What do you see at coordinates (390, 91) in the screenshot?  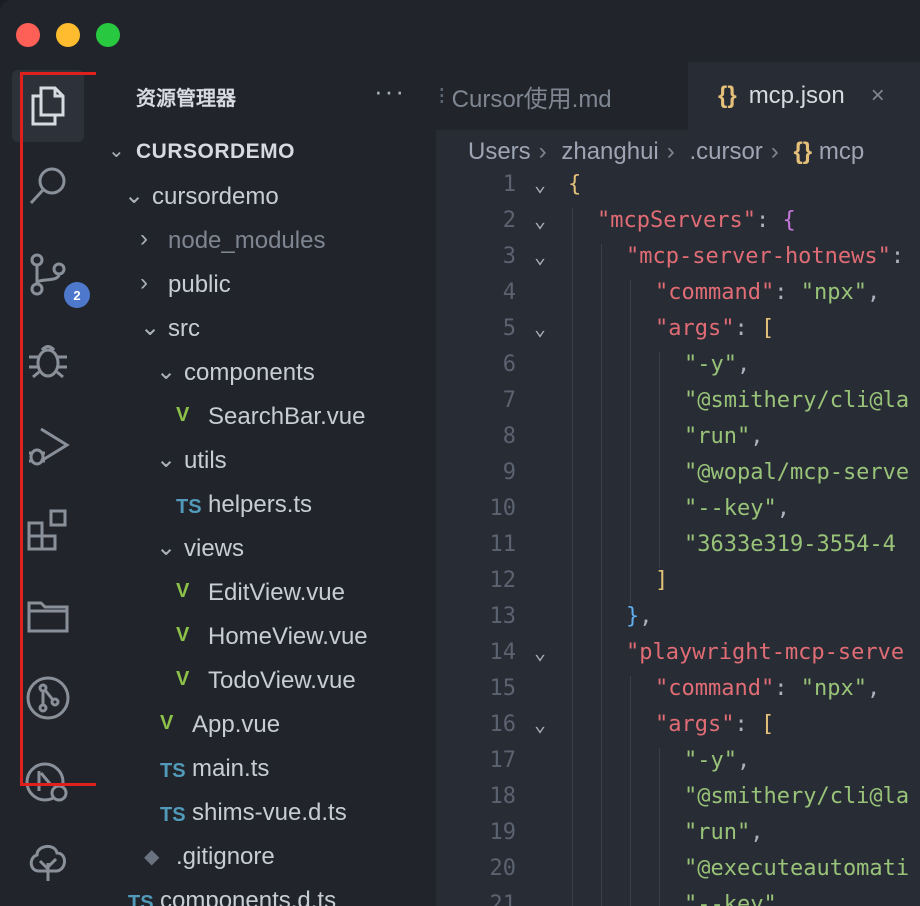 I see `more-actions-button: ···` at bounding box center [390, 91].